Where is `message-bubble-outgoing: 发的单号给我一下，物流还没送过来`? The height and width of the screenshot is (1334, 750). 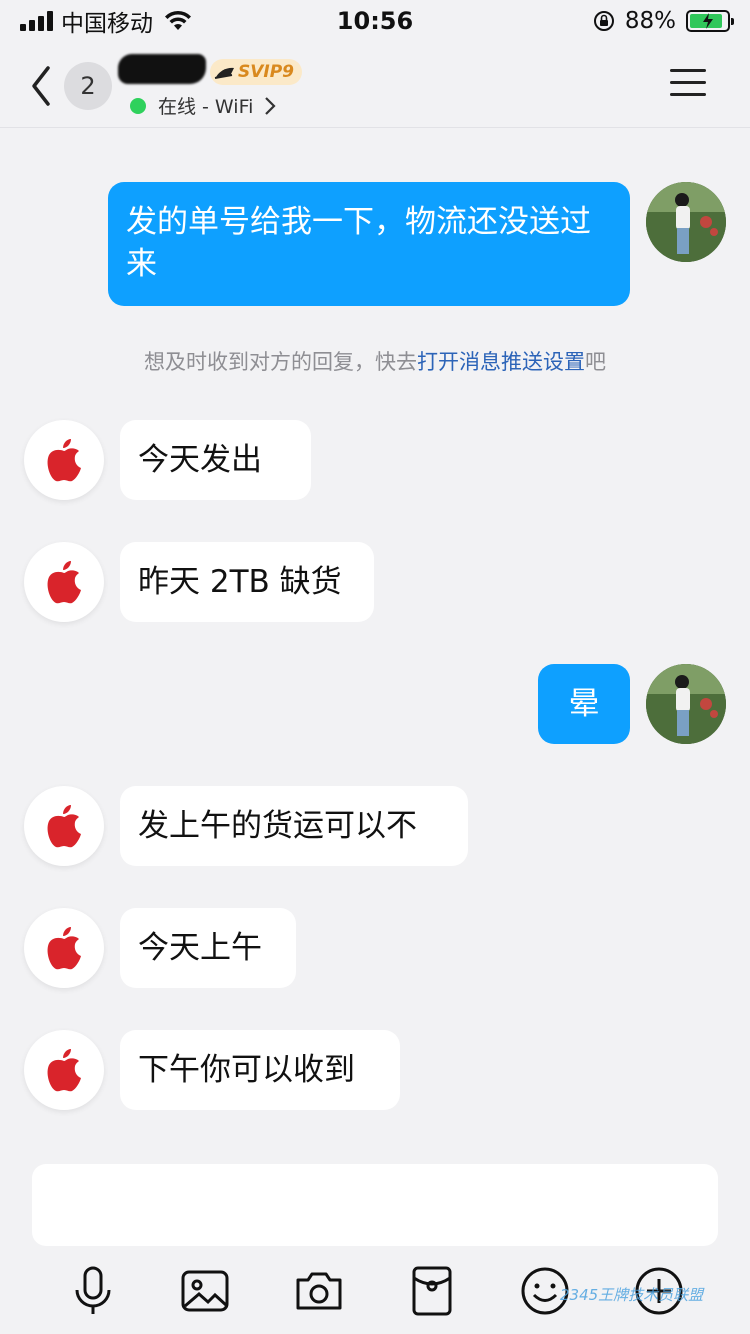
message-bubble-outgoing: 发的单号给我一下，物流还没送过来 is located at coordinates (369, 244).